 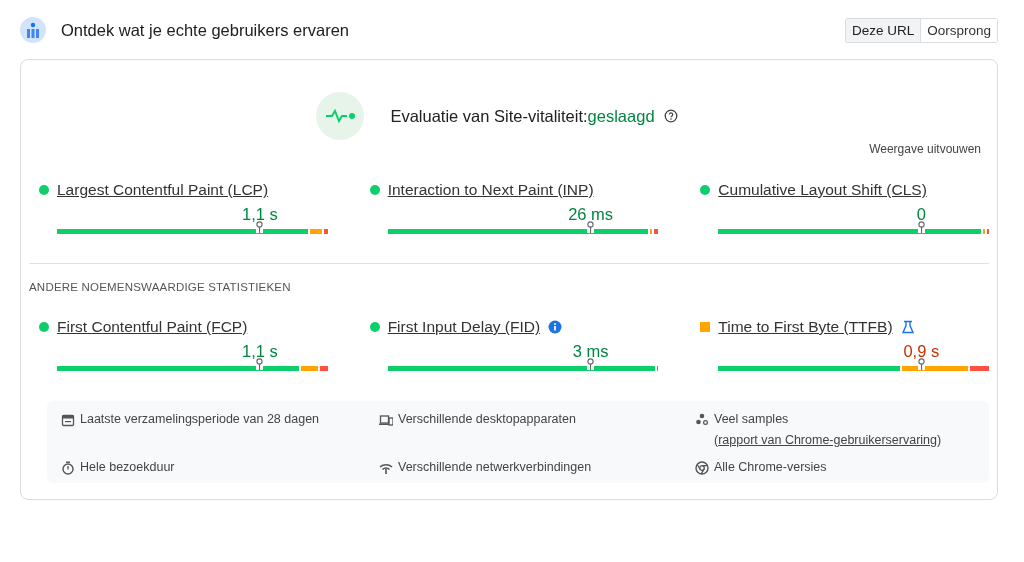 I want to click on expand-view-link: Weergave uitvouwen, so click(x=925, y=149).